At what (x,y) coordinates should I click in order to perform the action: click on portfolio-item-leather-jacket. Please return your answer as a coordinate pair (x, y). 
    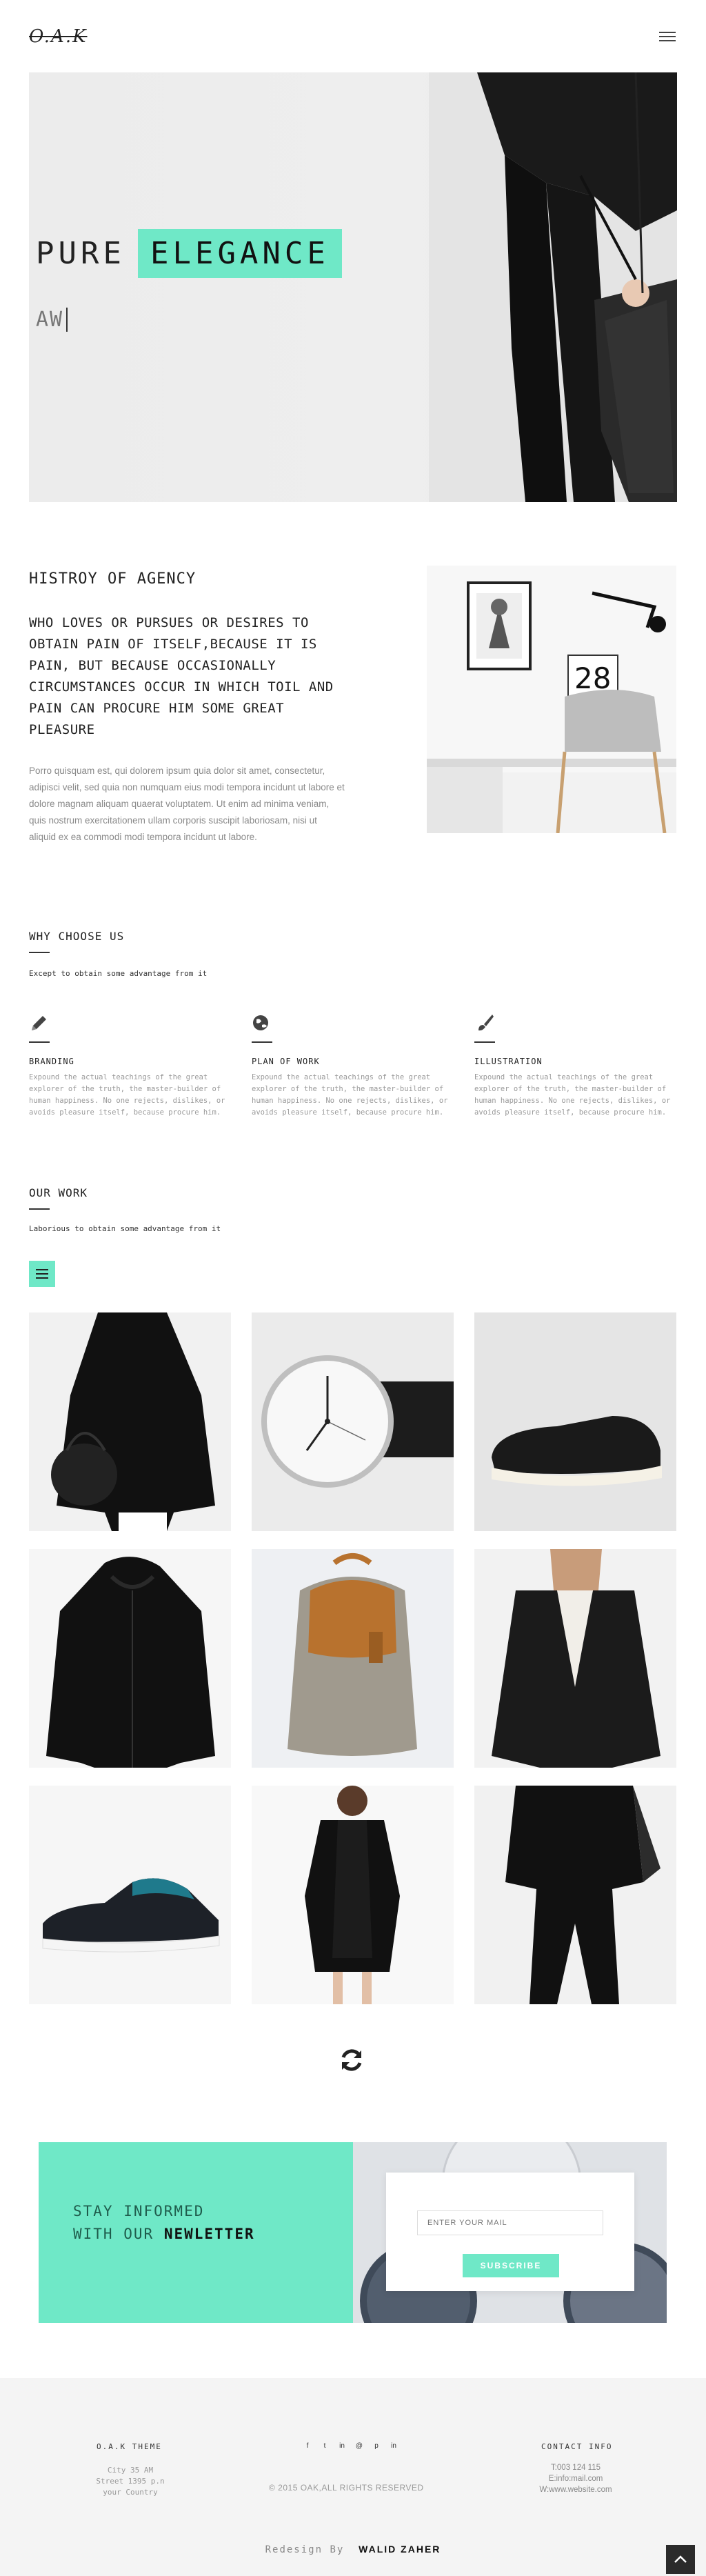
    Looking at the image, I should click on (130, 1658).